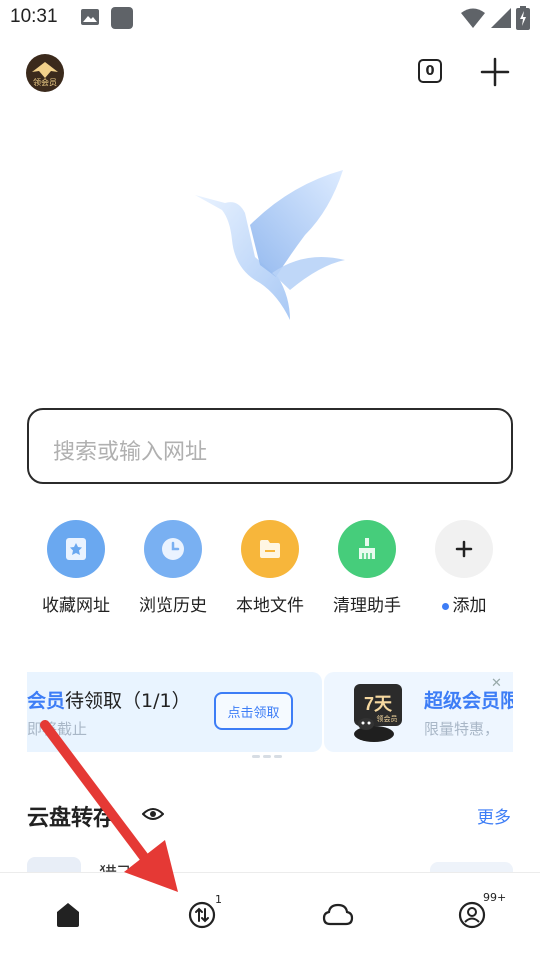 Image resolution: width=540 pixels, height=961 pixels. I want to click on transfer-icon, so click(202, 915).